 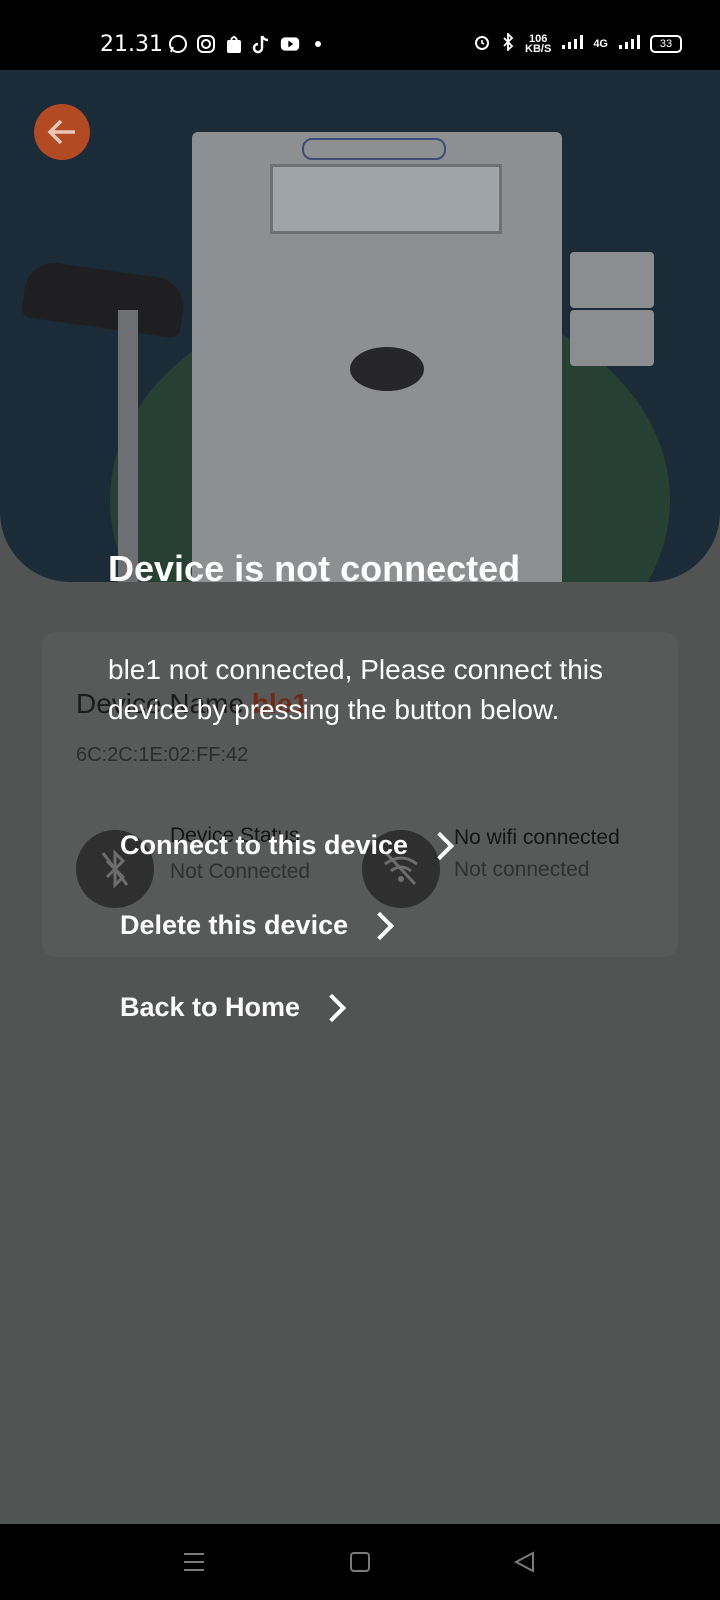 What do you see at coordinates (600, 43) in the screenshot?
I see `network-type: 4G` at bounding box center [600, 43].